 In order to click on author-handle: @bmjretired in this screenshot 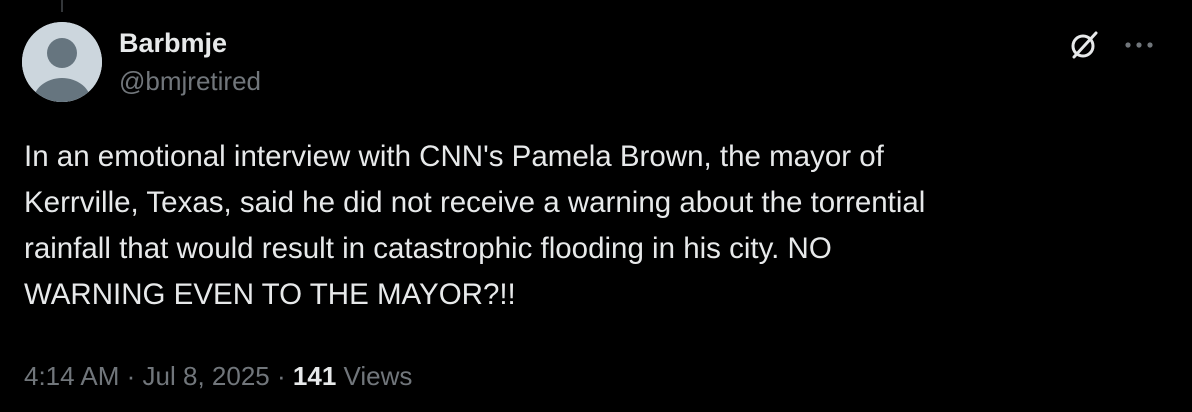, I will do `click(190, 81)`.